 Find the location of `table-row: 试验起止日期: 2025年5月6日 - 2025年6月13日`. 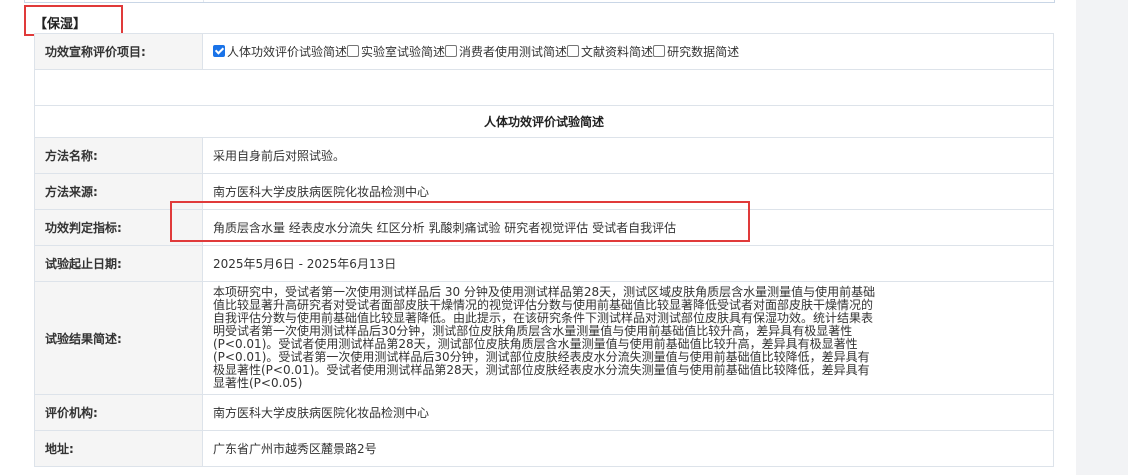

table-row: 试验起止日期: 2025年5月6日 - 2025年6月13日 is located at coordinates (544, 263).